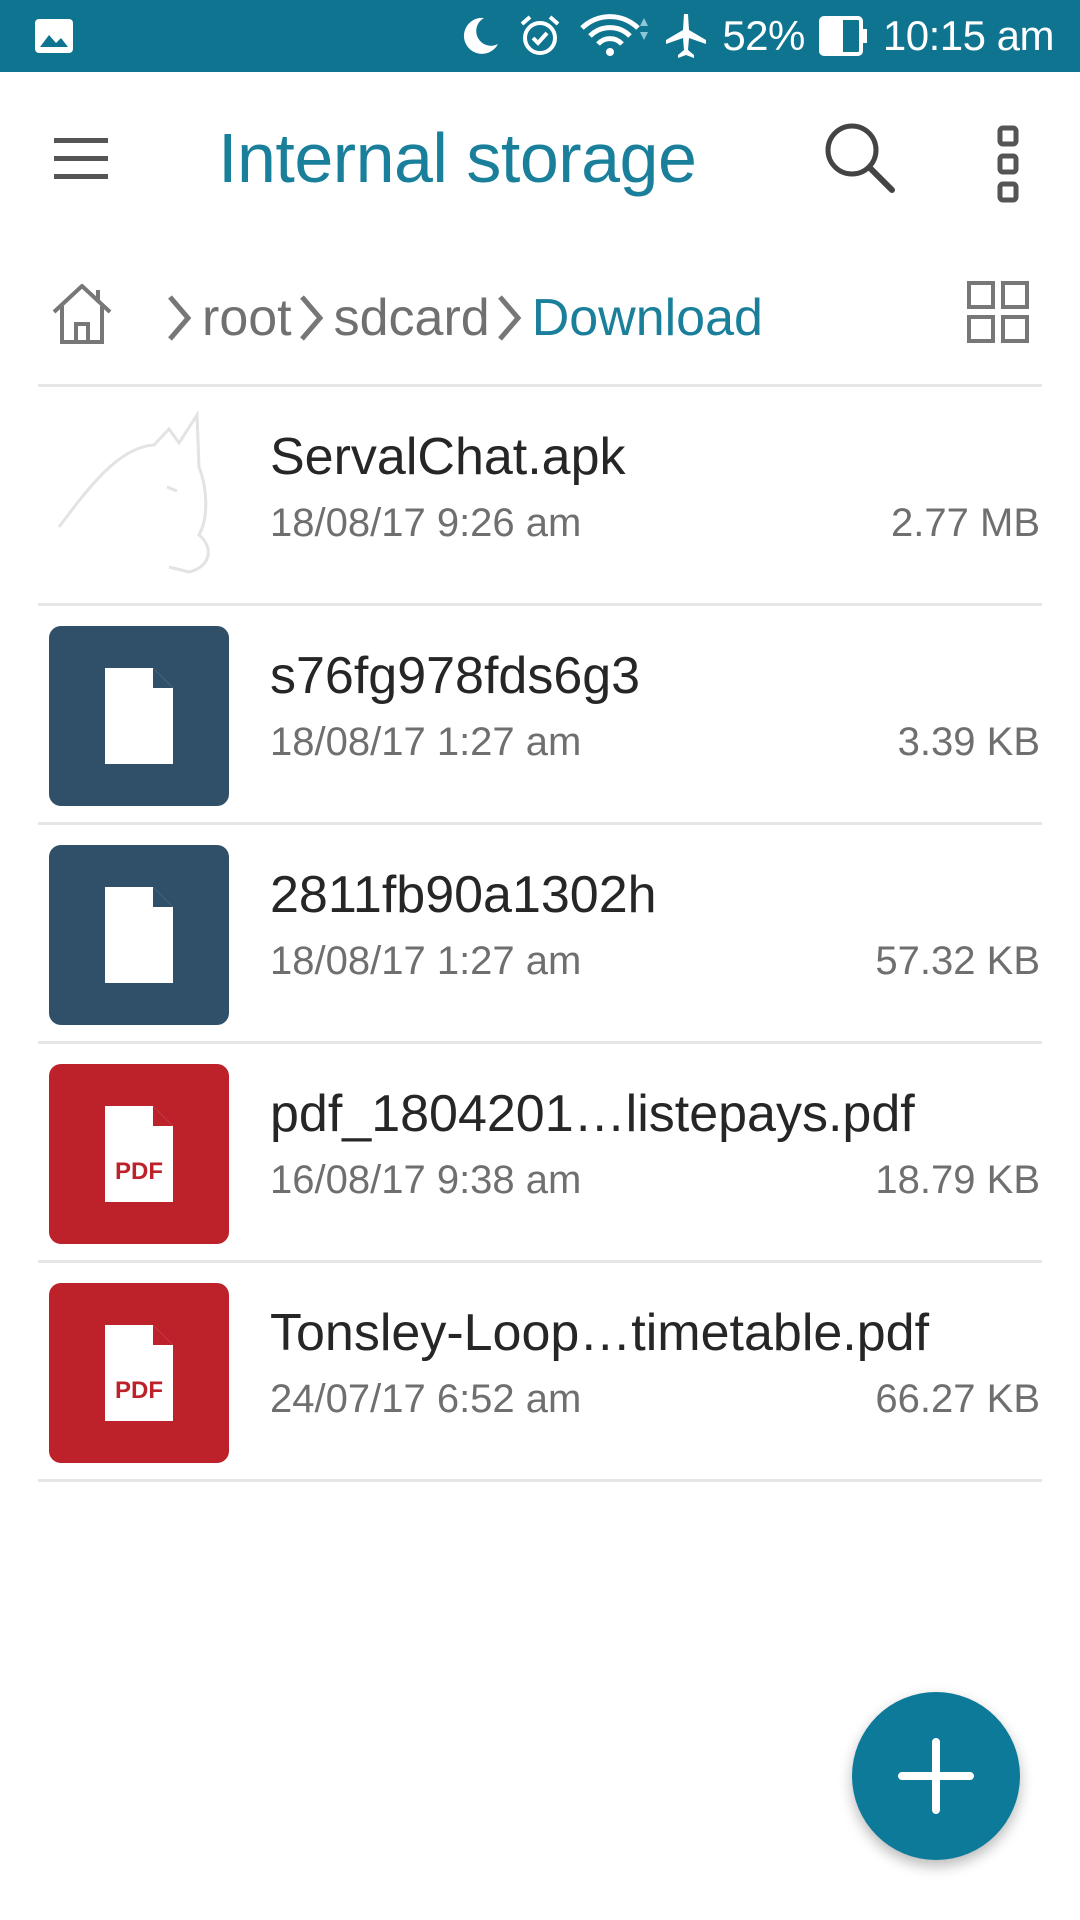  Describe the element at coordinates (600, 1333) in the screenshot. I see `file-name: Tonsley-Loop…timetable.pdf` at that location.